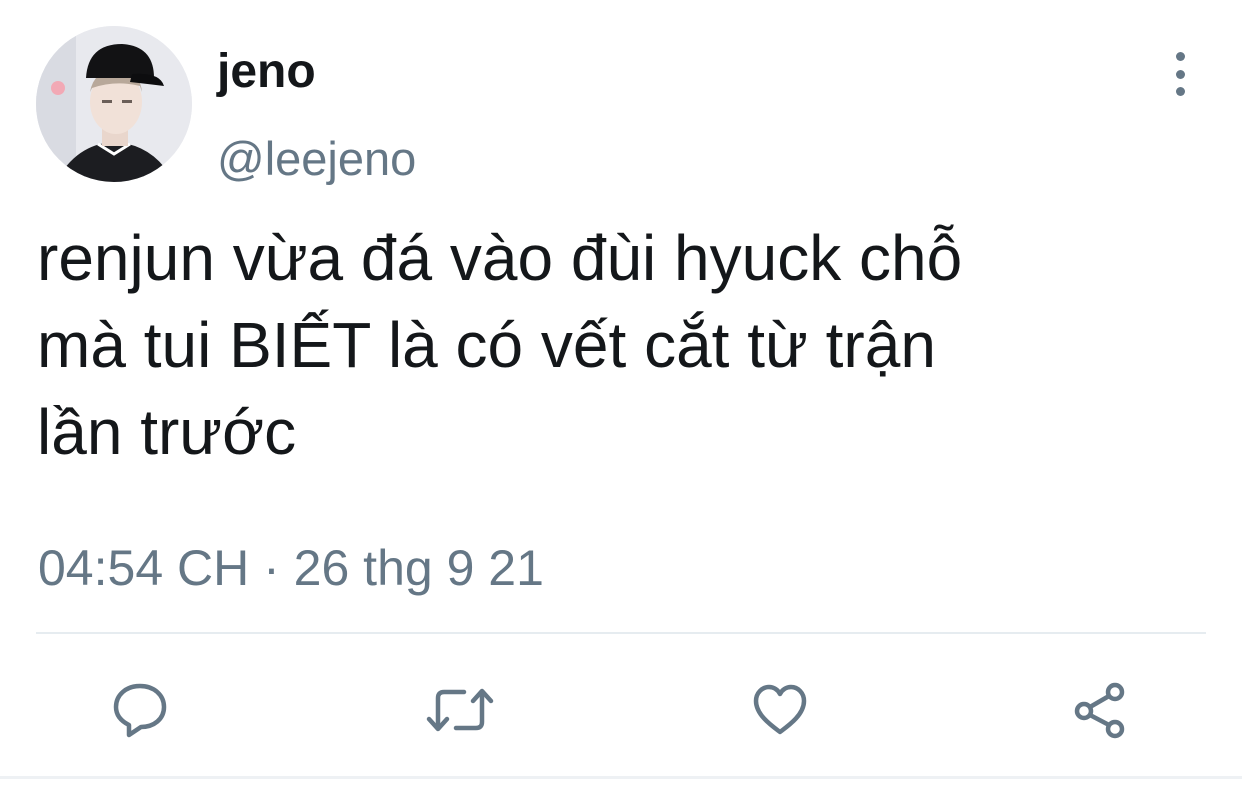 The image size is (1242, 798). What do you see at coordinates (621, 709) in the screenshot?
I see `action-bar` at bounding box center [621, 709].